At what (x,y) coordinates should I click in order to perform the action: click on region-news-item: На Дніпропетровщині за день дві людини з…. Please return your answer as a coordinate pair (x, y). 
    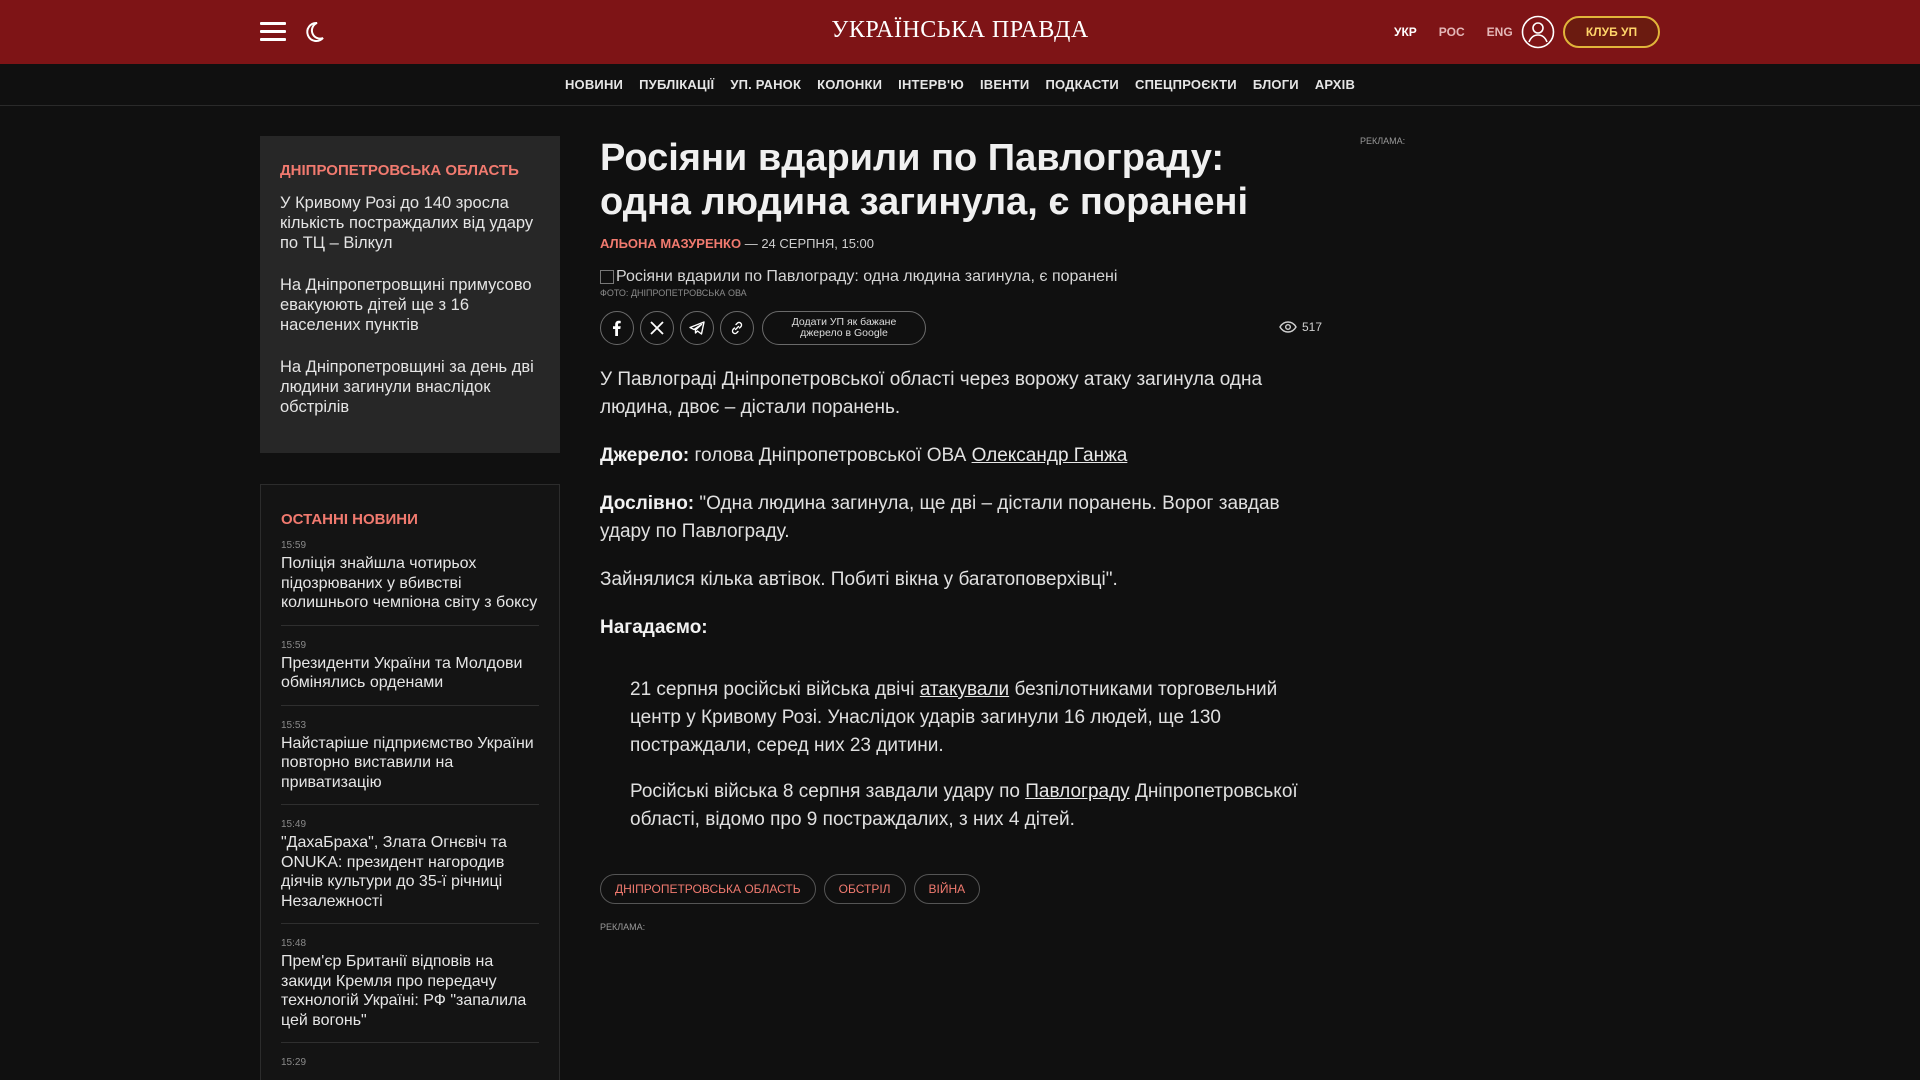
    Looking at the image, I should click on (410, 387).